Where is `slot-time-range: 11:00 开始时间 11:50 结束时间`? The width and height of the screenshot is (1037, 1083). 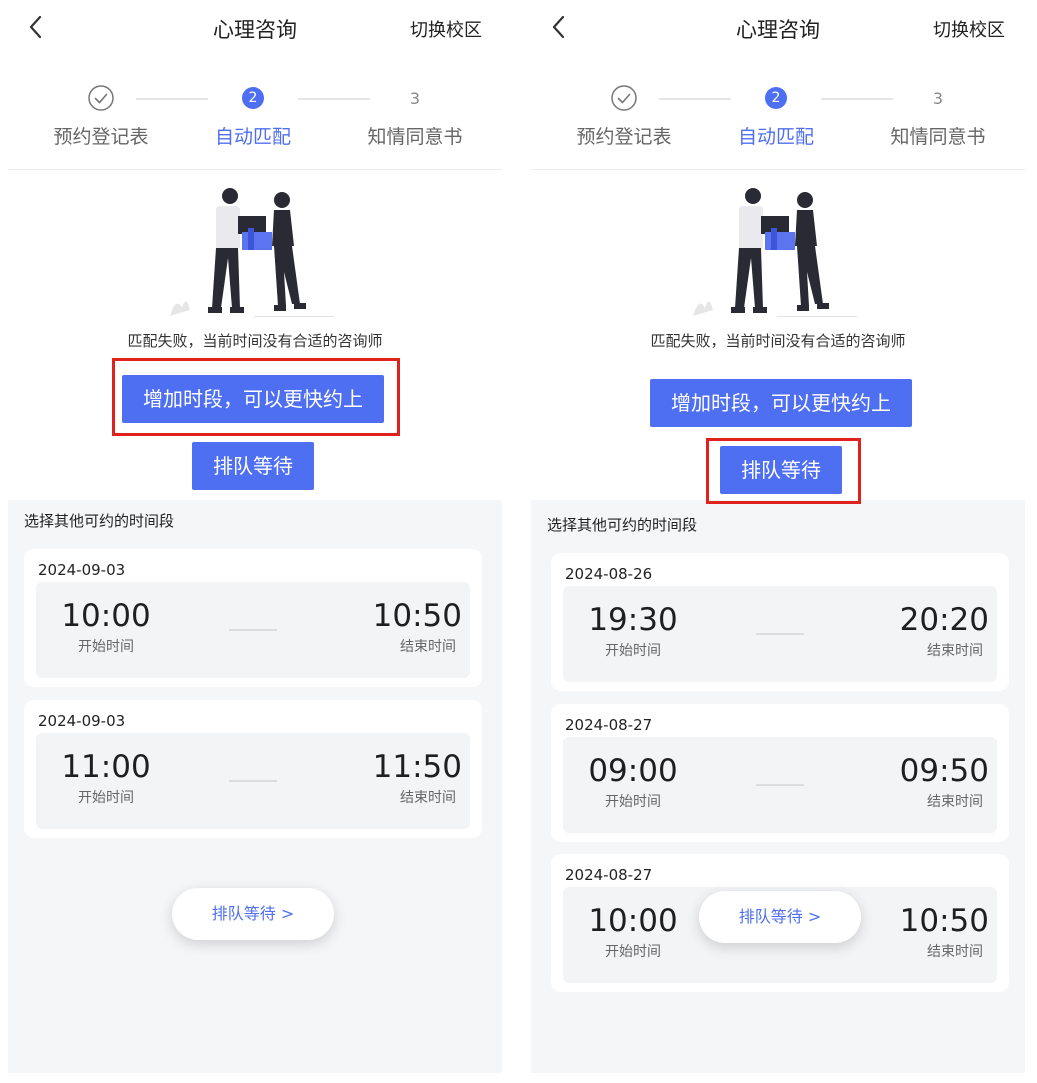 slot-time-range: 11:00 开始时间 11:50 结束时间 is located at coordinates (253, 781).